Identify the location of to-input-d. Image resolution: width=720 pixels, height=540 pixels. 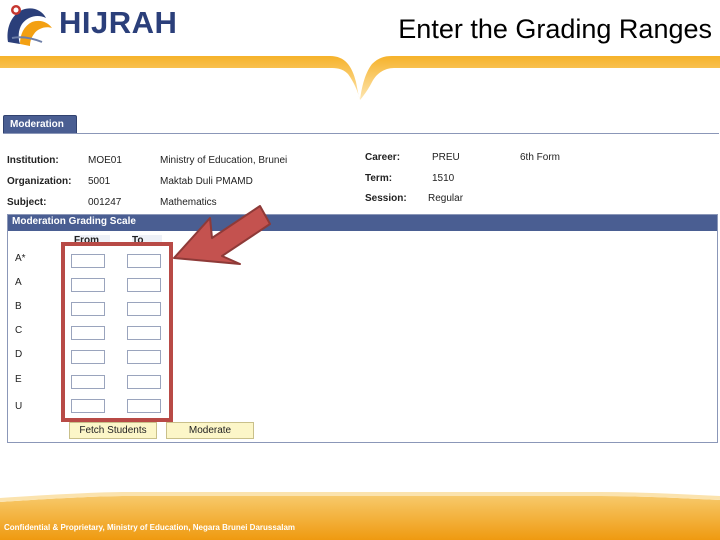
(144, 357).